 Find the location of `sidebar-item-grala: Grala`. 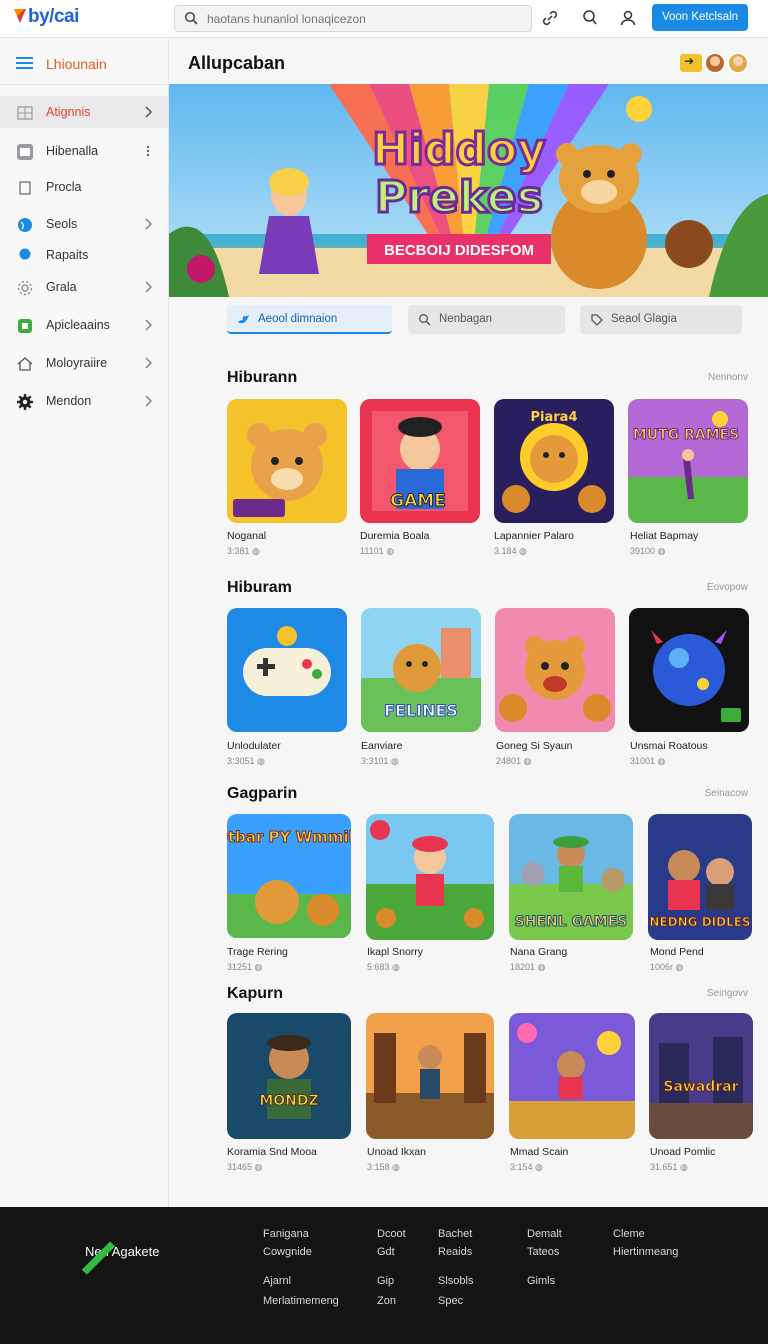

sidebar-item-grala: Grala is located at coordinates (84, 287).